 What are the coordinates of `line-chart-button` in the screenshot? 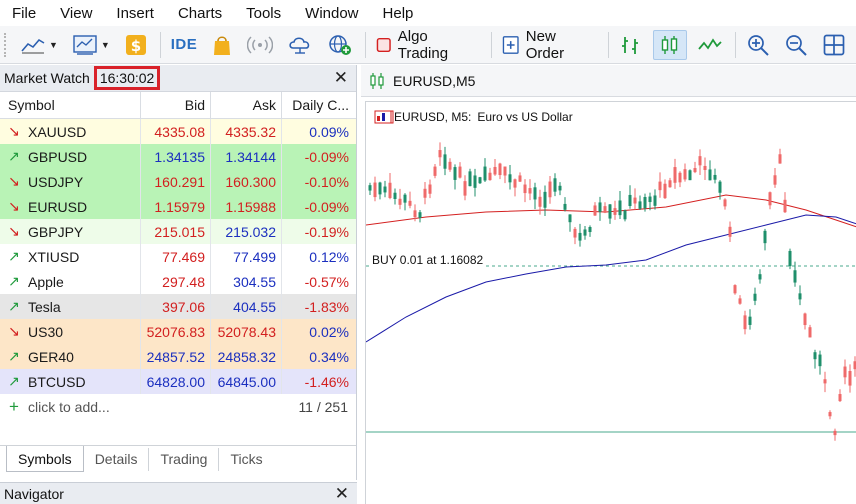 It's located at (710, 45).